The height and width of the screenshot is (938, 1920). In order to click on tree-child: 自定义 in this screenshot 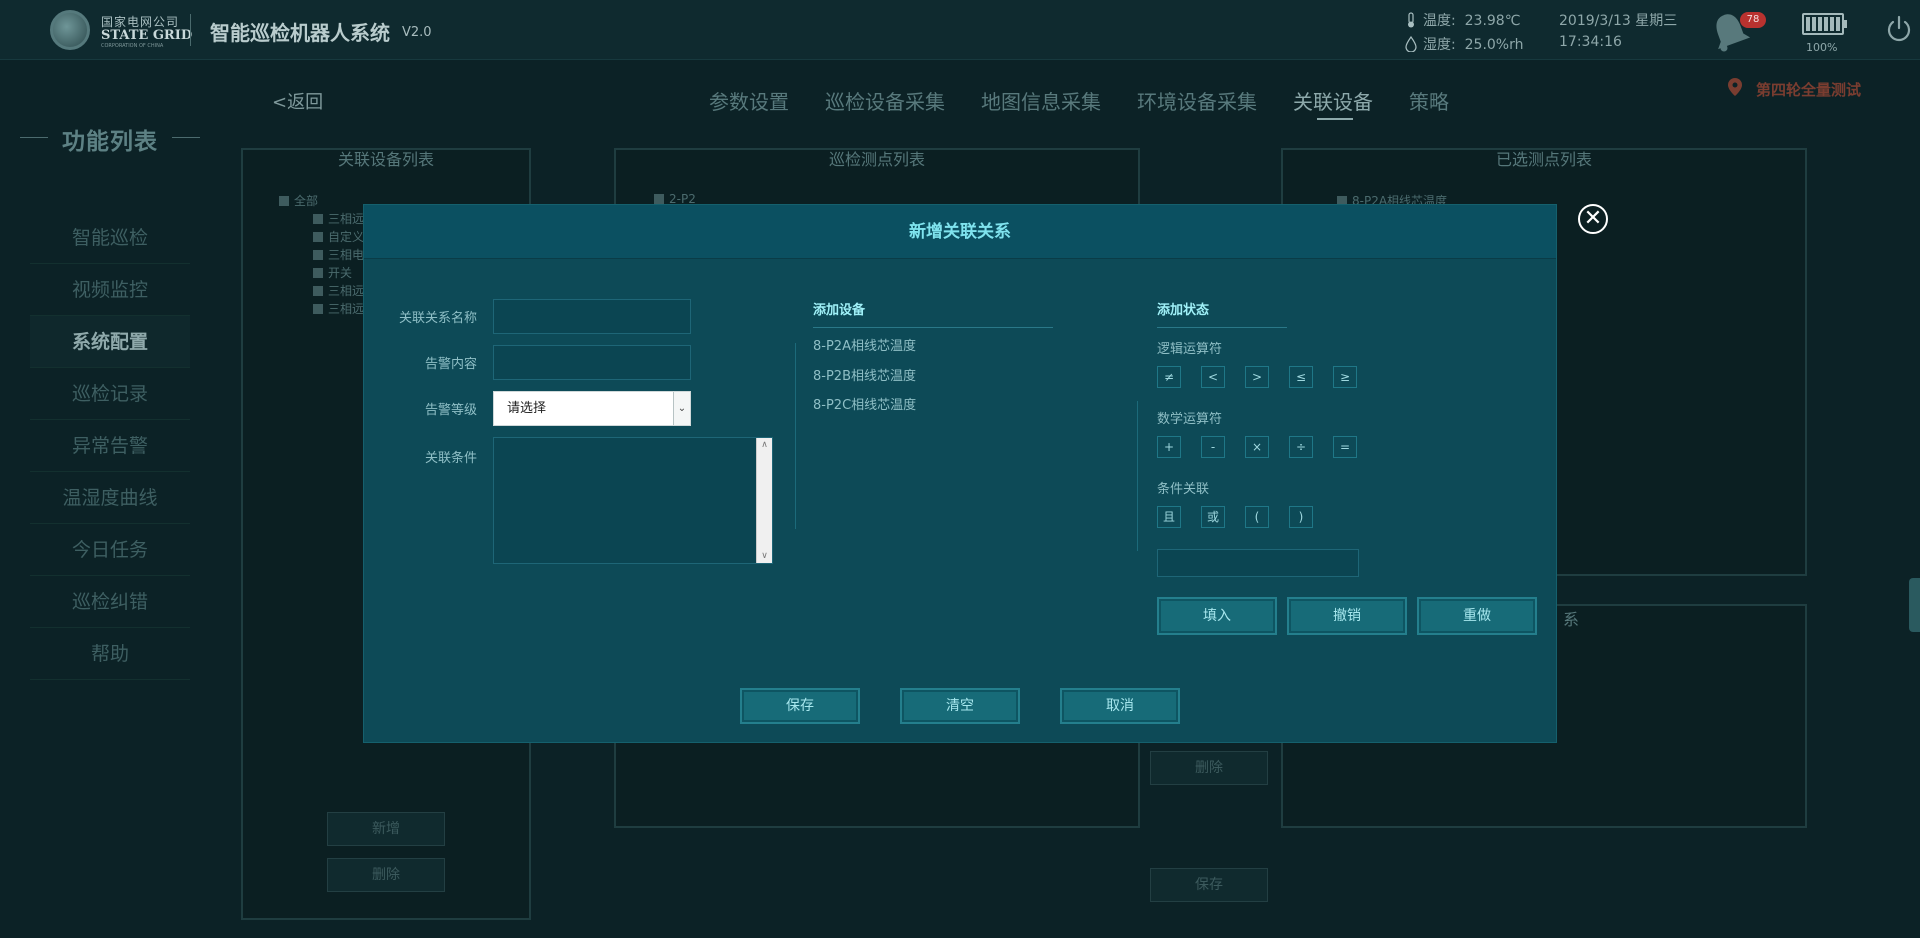, I will do `click(338, 236)`.